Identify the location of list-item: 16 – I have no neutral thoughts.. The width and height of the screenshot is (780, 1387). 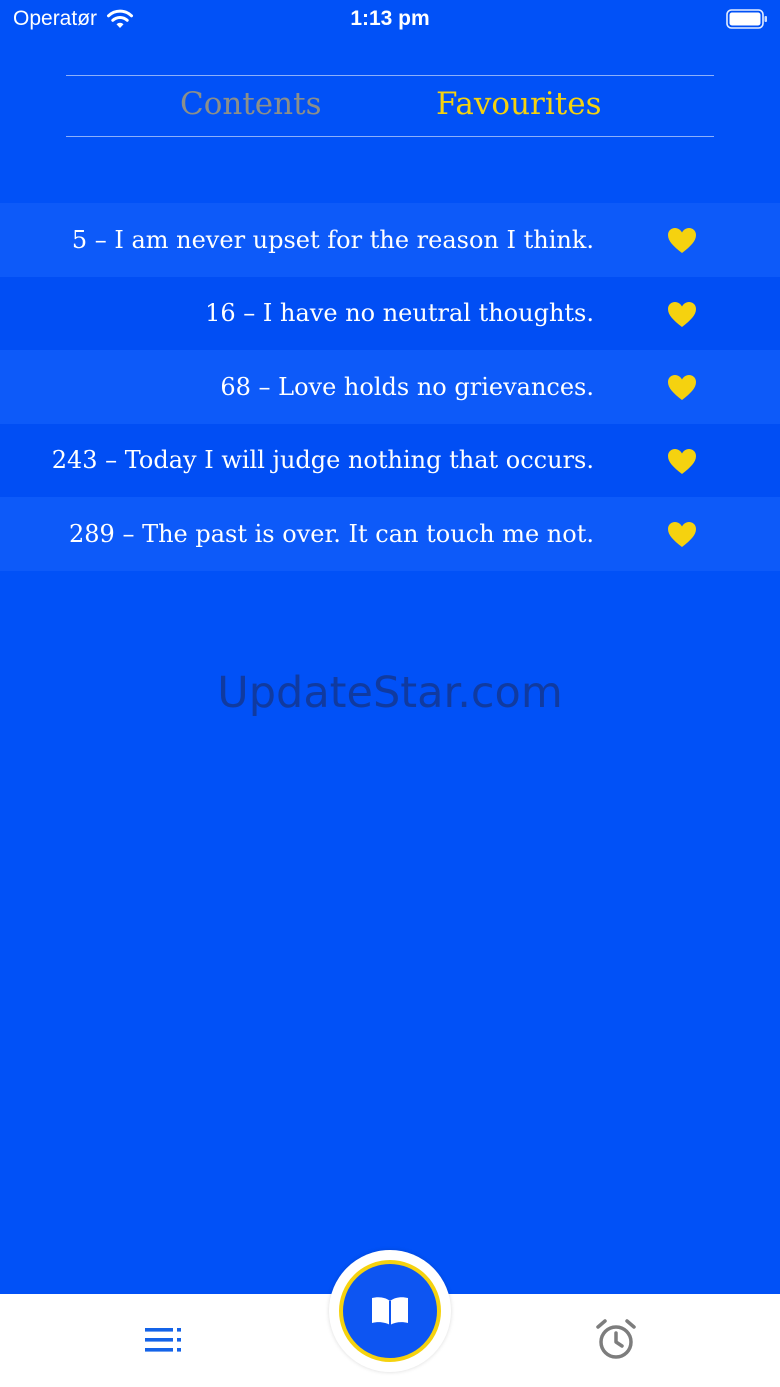
(390, 313).